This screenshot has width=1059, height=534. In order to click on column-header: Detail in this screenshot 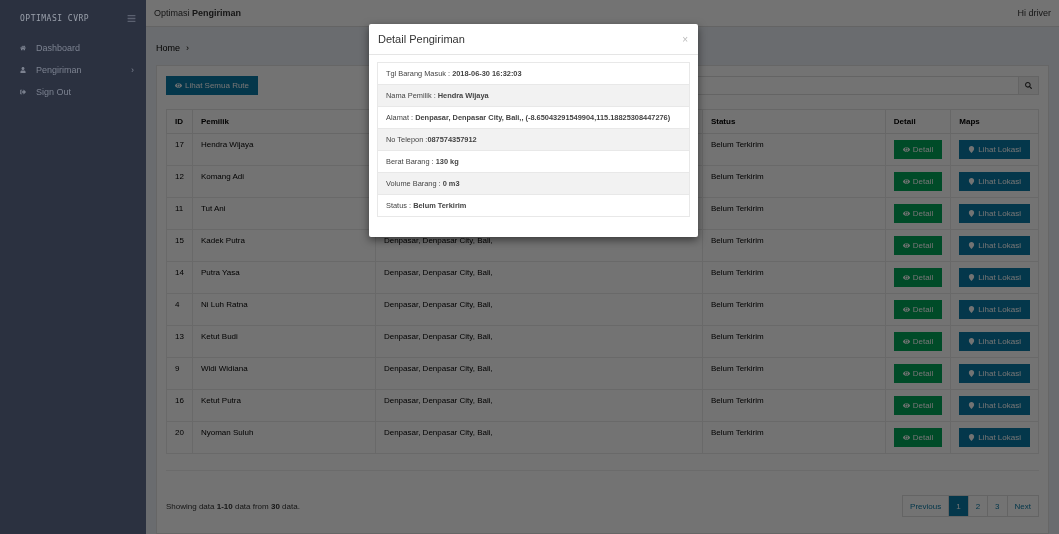, I will do `click(918, 121)`.